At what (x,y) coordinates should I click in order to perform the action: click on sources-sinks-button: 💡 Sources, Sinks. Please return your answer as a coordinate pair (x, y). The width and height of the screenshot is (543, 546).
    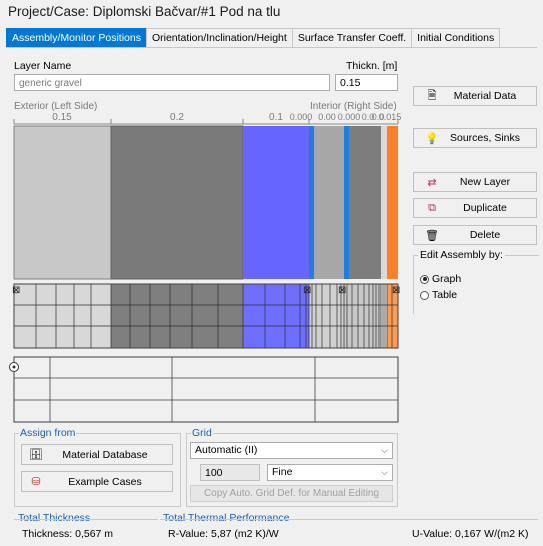
    Looking at the image, I should click on (475, 138).